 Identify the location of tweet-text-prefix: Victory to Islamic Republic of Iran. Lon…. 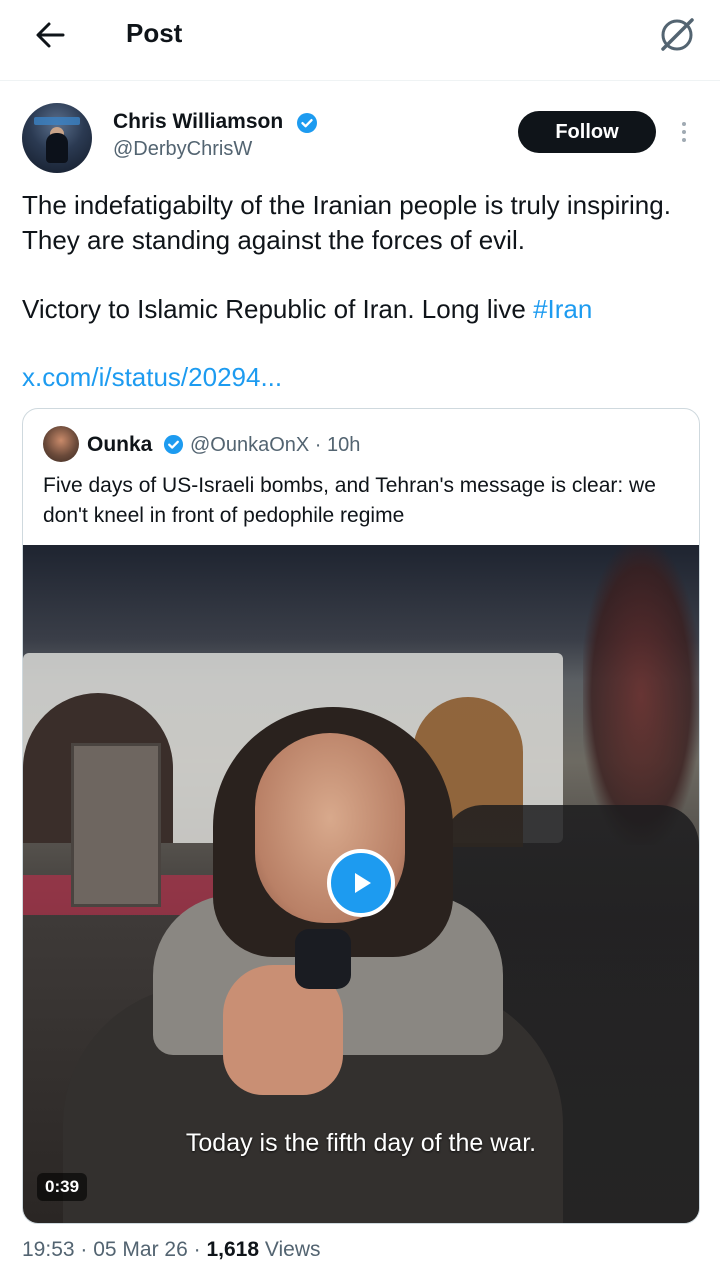
(278, 309).